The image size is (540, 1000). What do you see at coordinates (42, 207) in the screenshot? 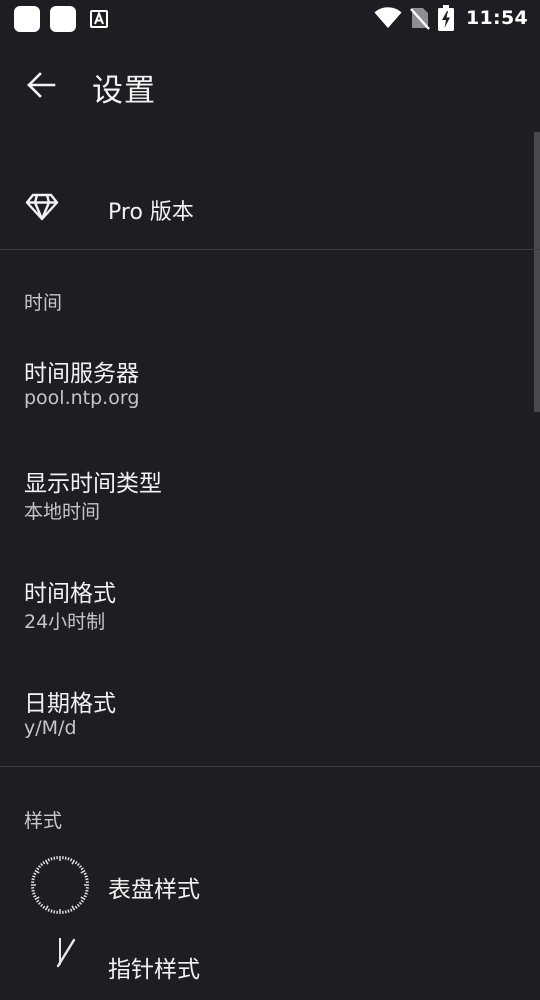
I see `diamond-icon` at bounding box center [42, 207].